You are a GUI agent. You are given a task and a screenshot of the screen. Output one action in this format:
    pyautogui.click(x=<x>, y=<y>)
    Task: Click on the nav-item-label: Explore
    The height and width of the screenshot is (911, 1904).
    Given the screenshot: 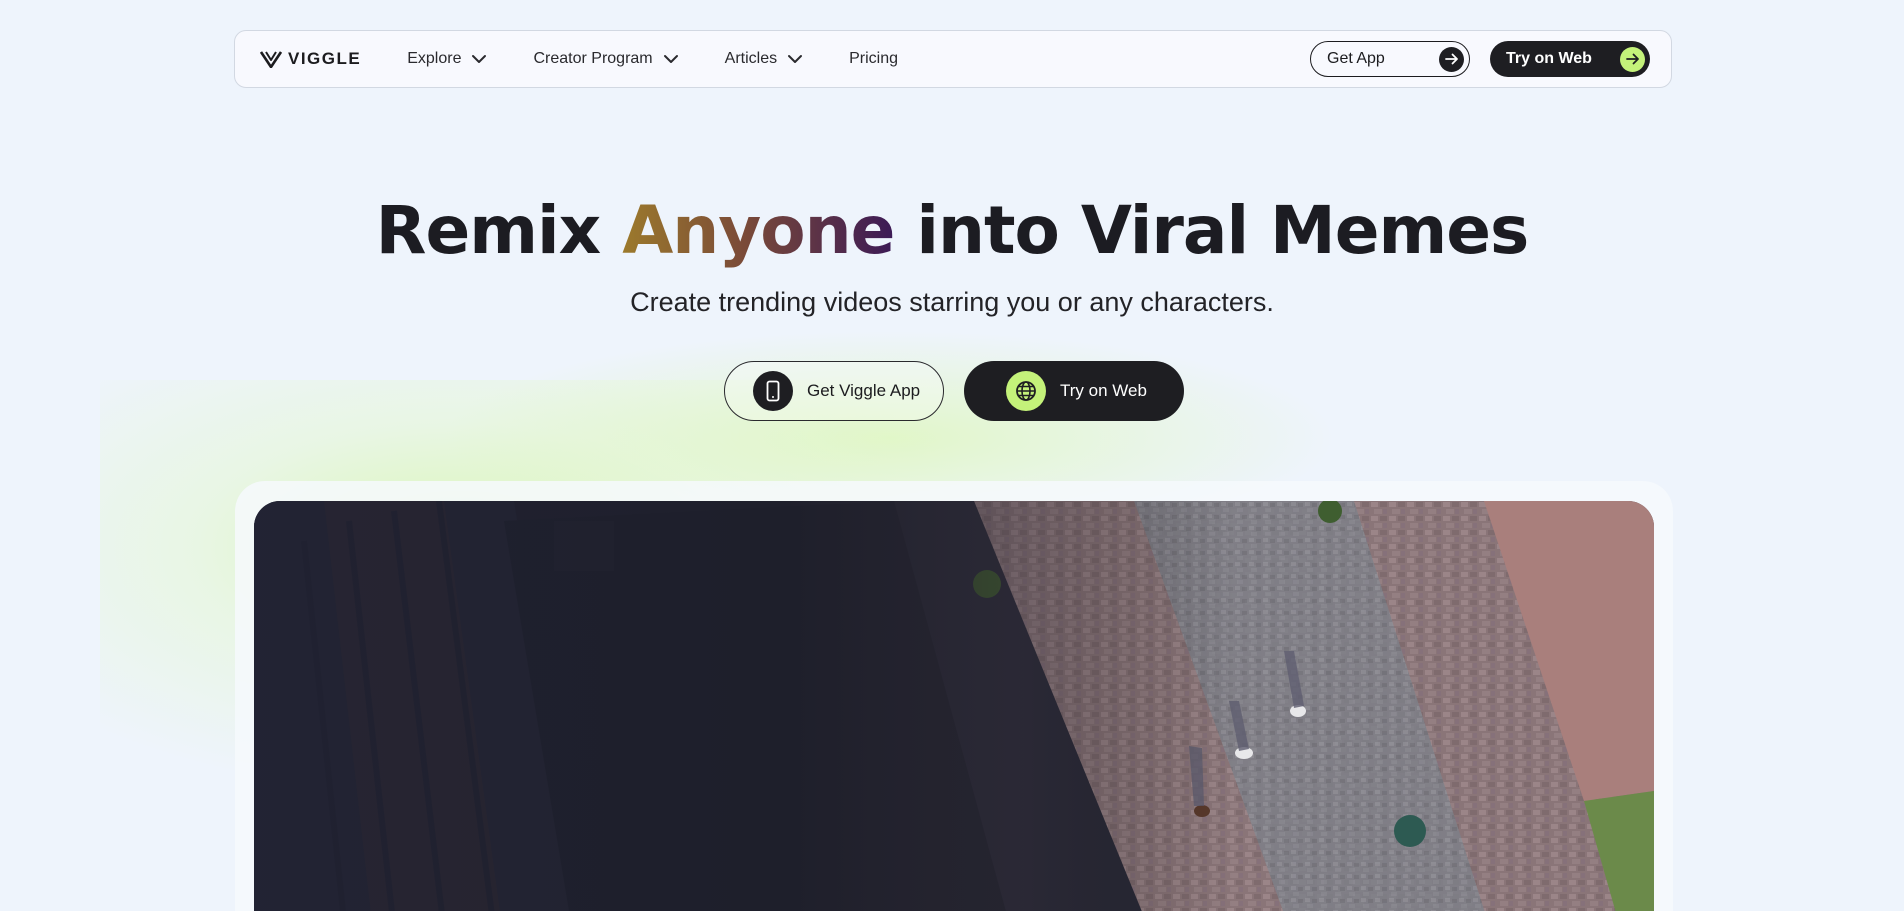 What is the action you would take?
    pyautogui.click(x=434, y=58)
    